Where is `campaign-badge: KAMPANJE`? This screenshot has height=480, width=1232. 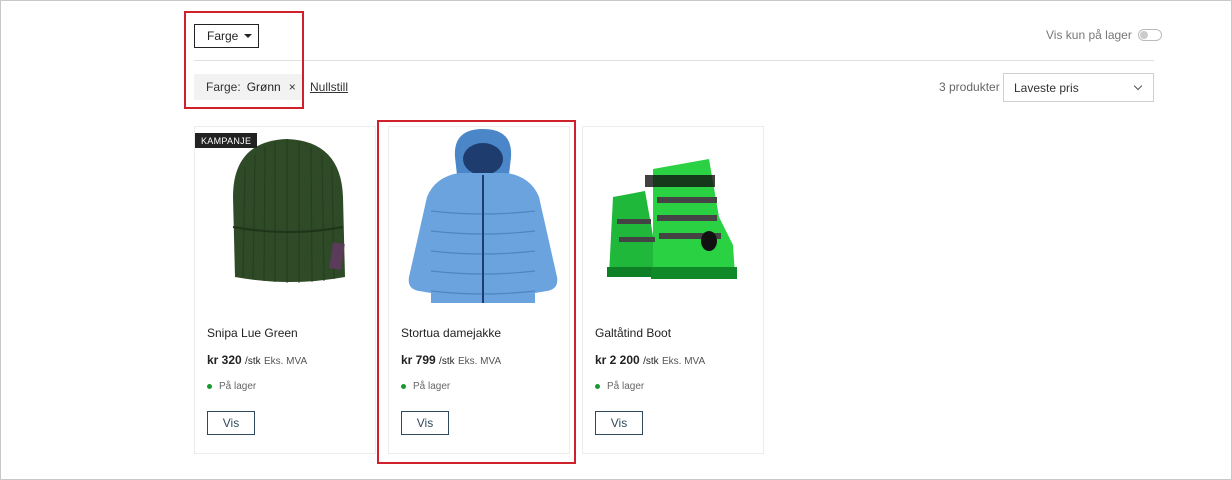 campaign-badge: KAMPANJE is located at coordinates (226, 140).